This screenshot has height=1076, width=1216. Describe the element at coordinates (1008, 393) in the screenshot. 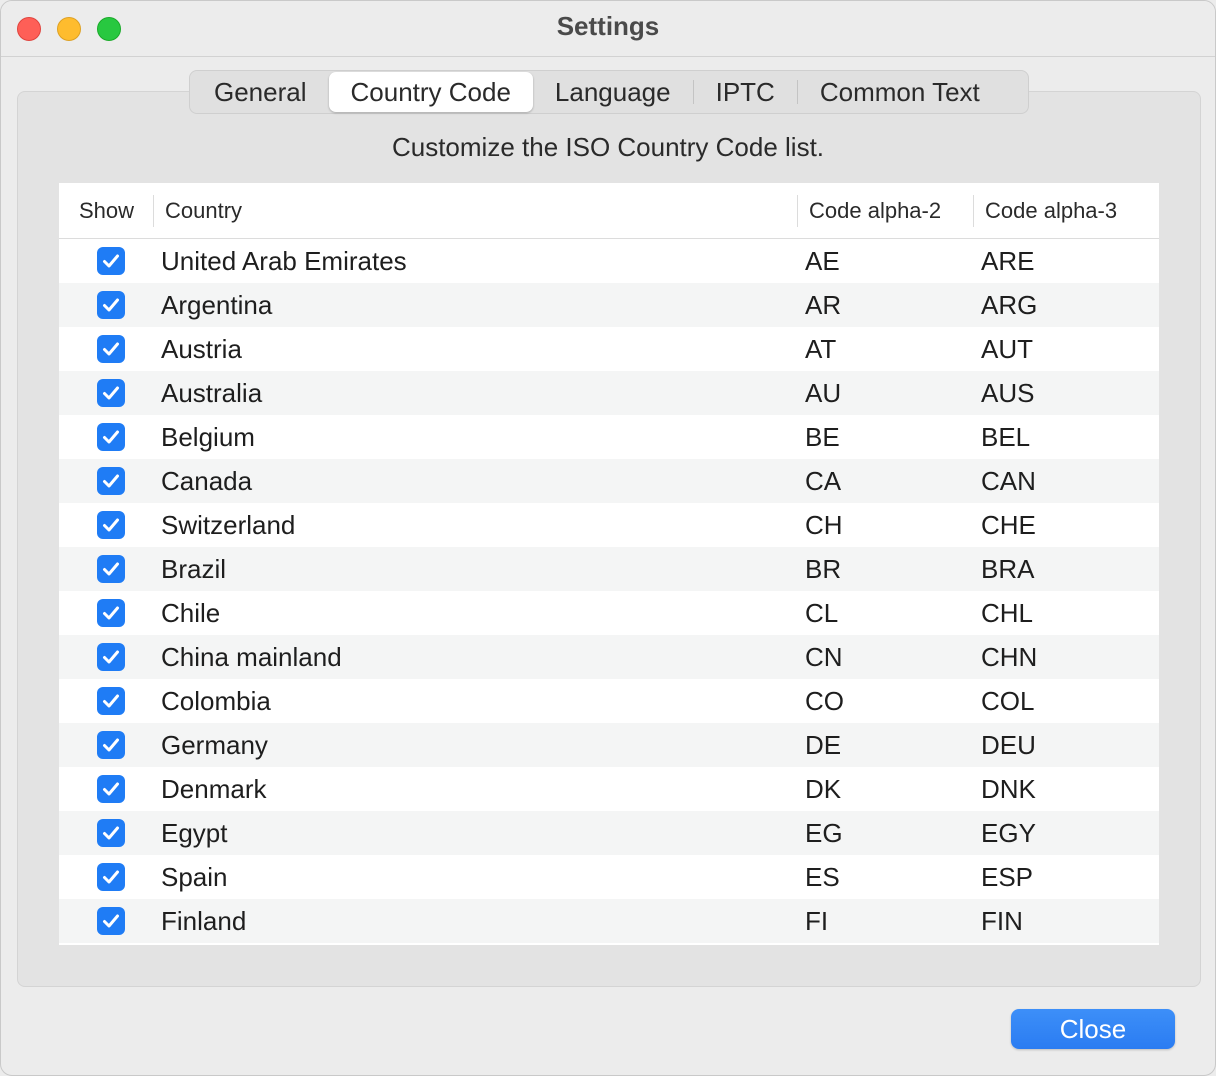

I see `alpha3-cell: AUS` at that location.